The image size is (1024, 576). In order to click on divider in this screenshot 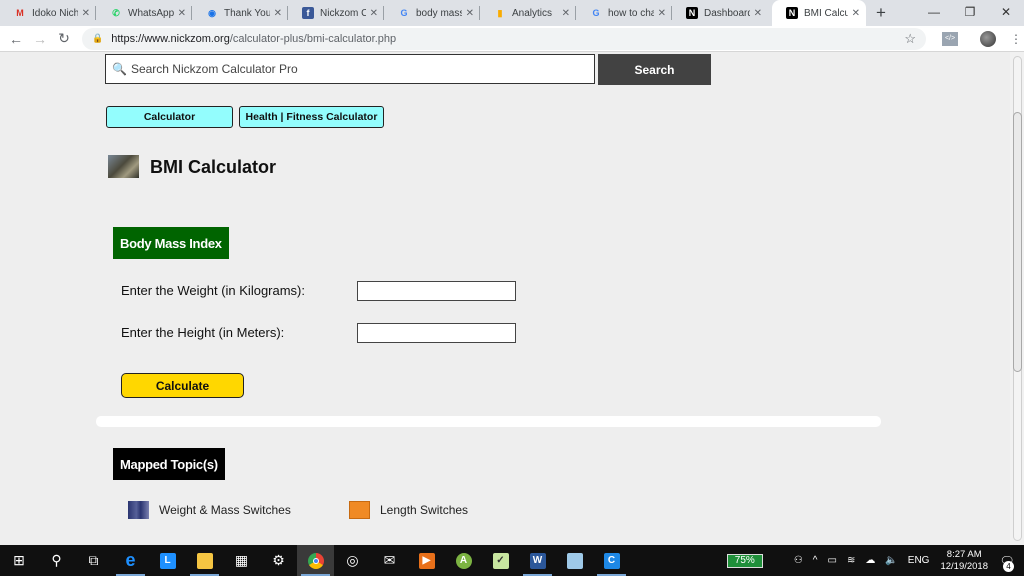, I will do `click(488, 421)`.